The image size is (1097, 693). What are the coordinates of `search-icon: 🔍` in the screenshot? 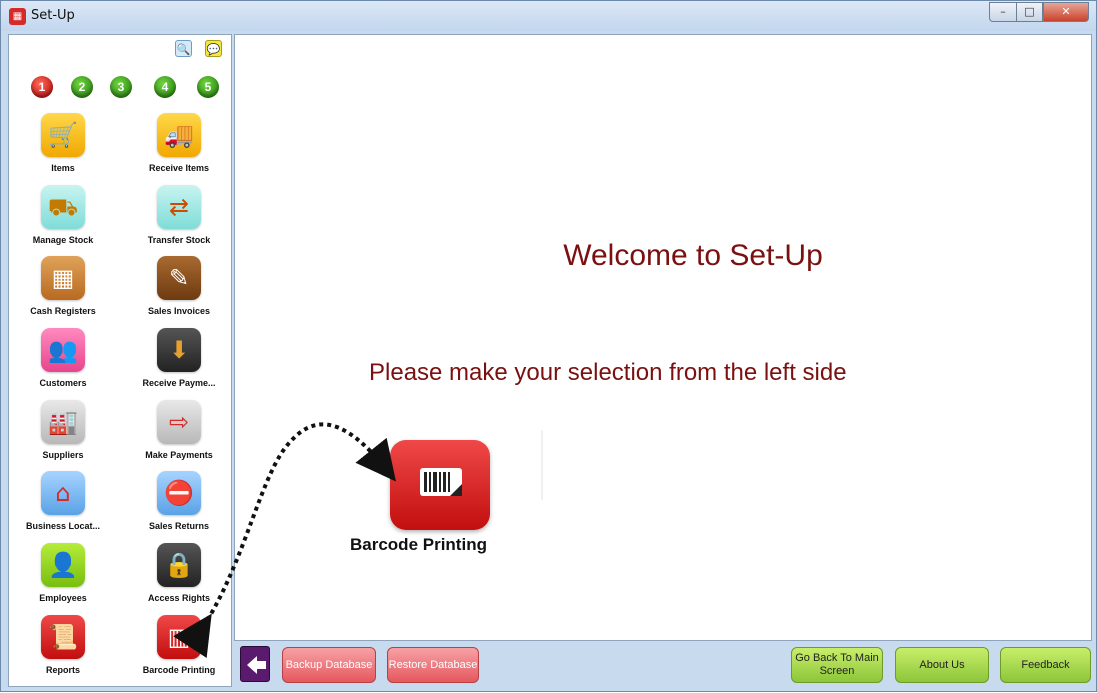 It's located at (183, 48).